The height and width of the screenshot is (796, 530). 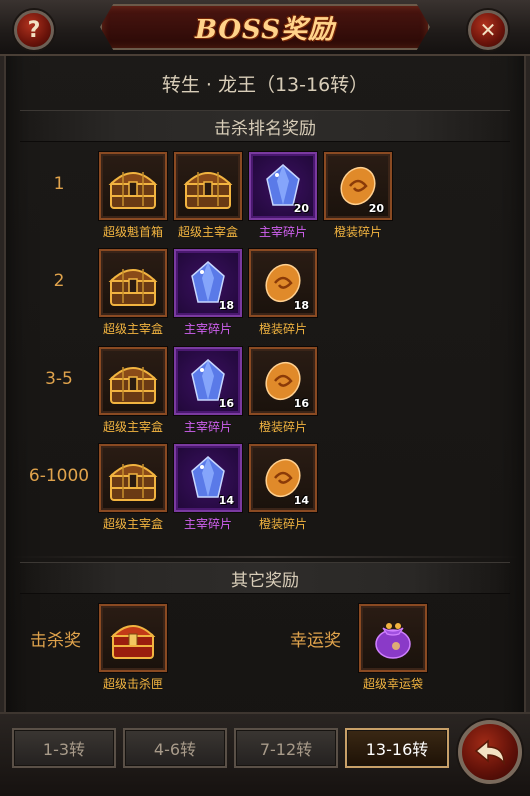 I want to click on question-icon: ?, so click(x=34, y=30).